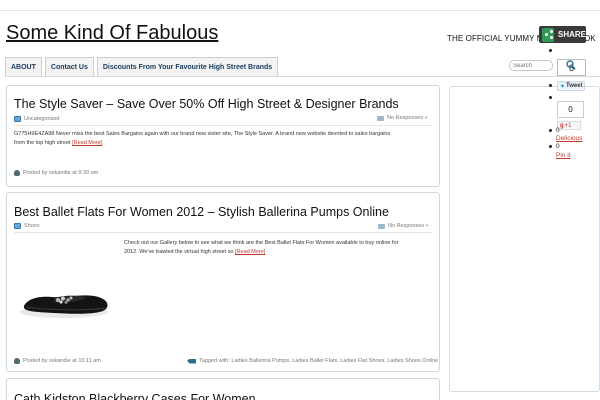 The height and width of the screenshot is (400, 600). Describe the element at coordinates (570, 109) in the screenshot. I see `plusone-count: 0` at that location.